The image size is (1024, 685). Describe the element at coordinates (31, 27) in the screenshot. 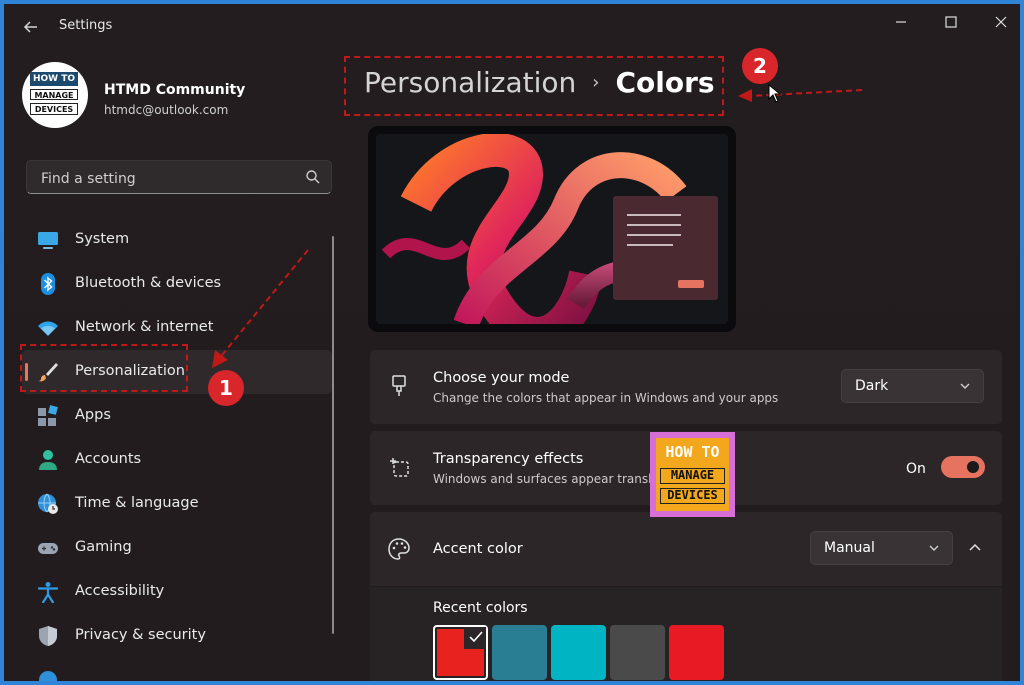

I see `back-arrow-icon` at that location.